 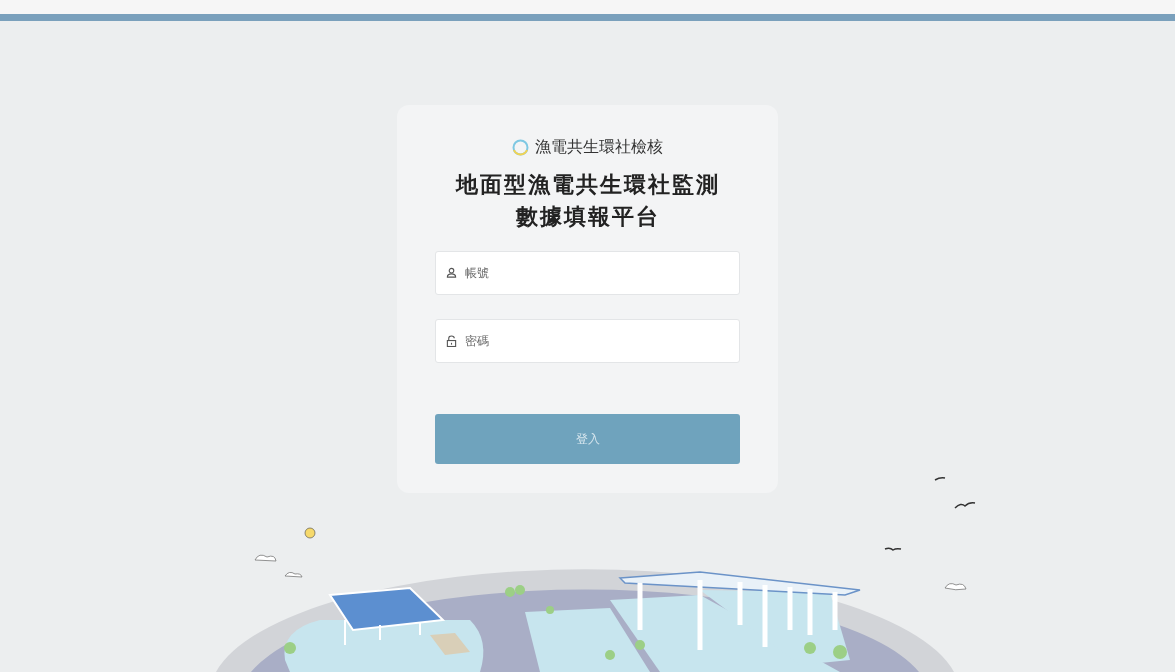 I want to click on person-icon, so click(x=451, y=272).